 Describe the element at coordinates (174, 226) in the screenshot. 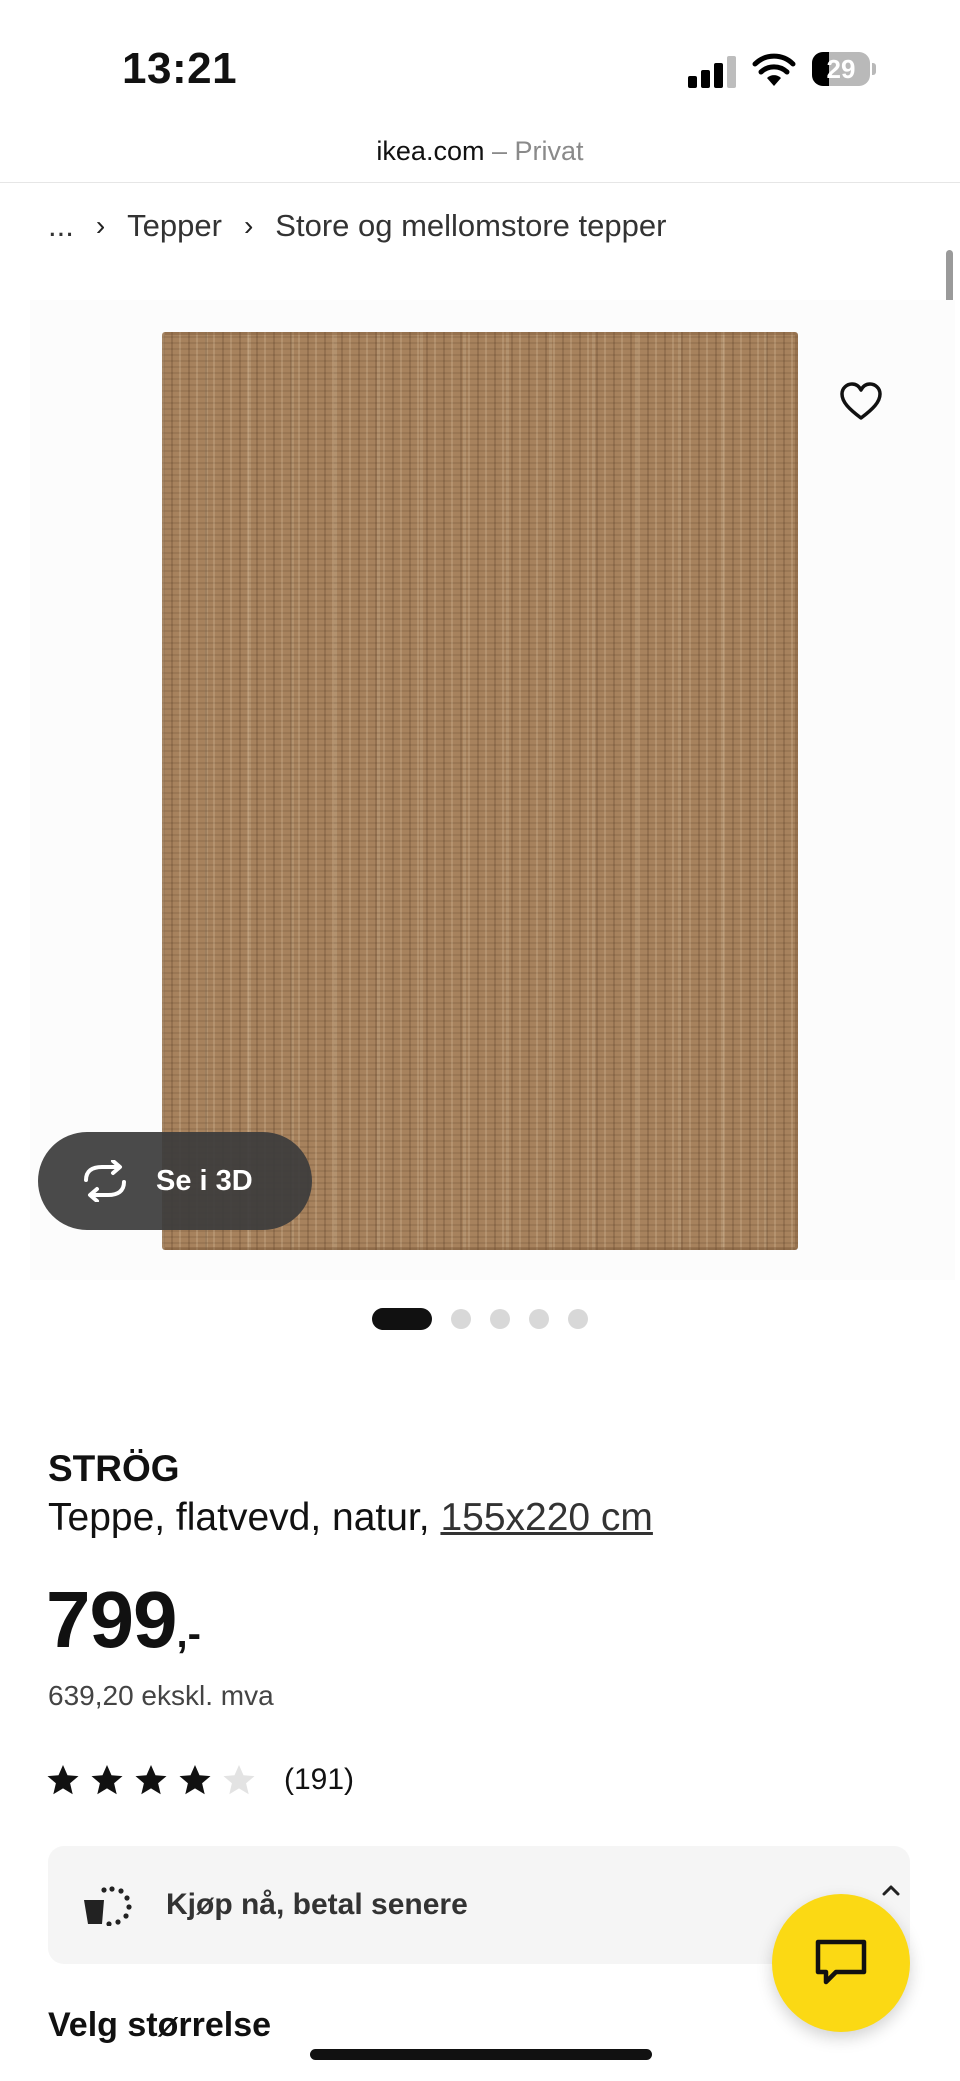

I see `breadcrumb-item-tepper: Tepper` at that location.